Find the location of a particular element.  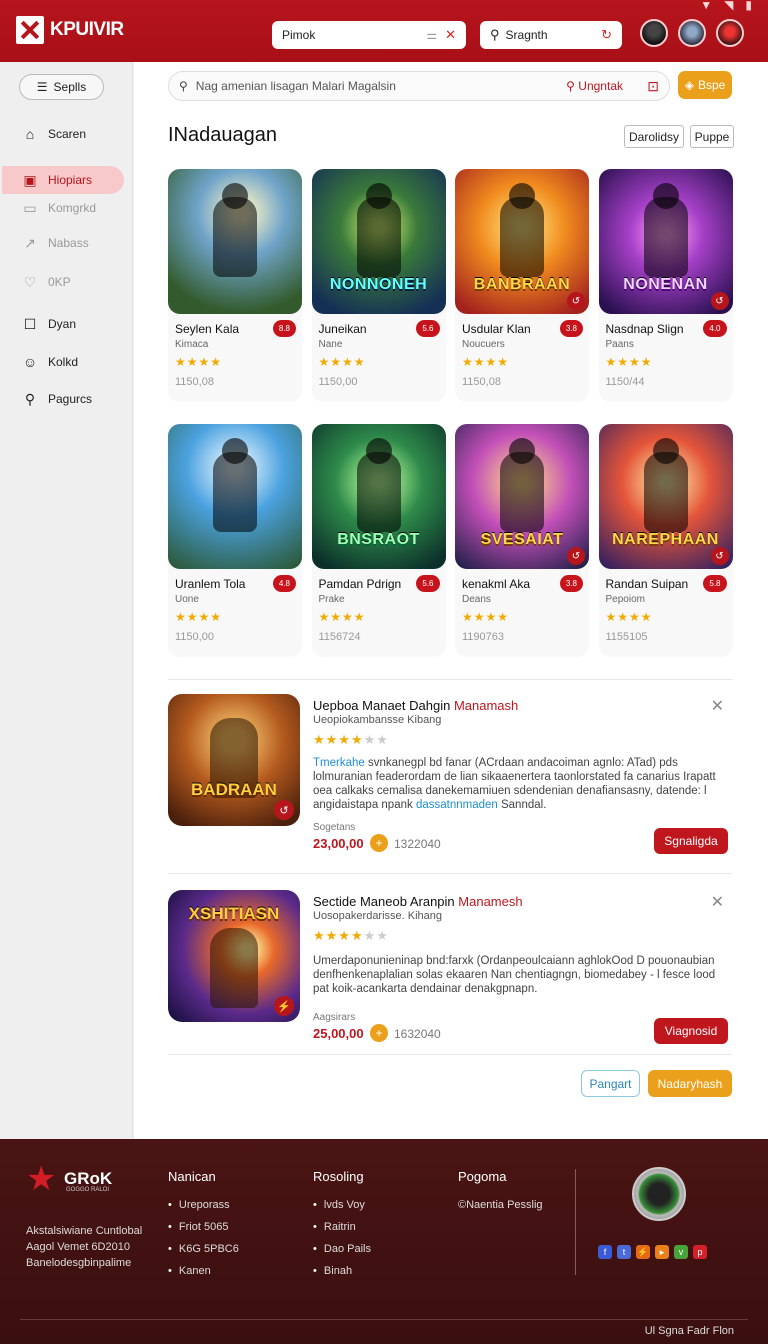

sidebar-item-dyan: ☐ Dyan is located at coordinates (49, 324).